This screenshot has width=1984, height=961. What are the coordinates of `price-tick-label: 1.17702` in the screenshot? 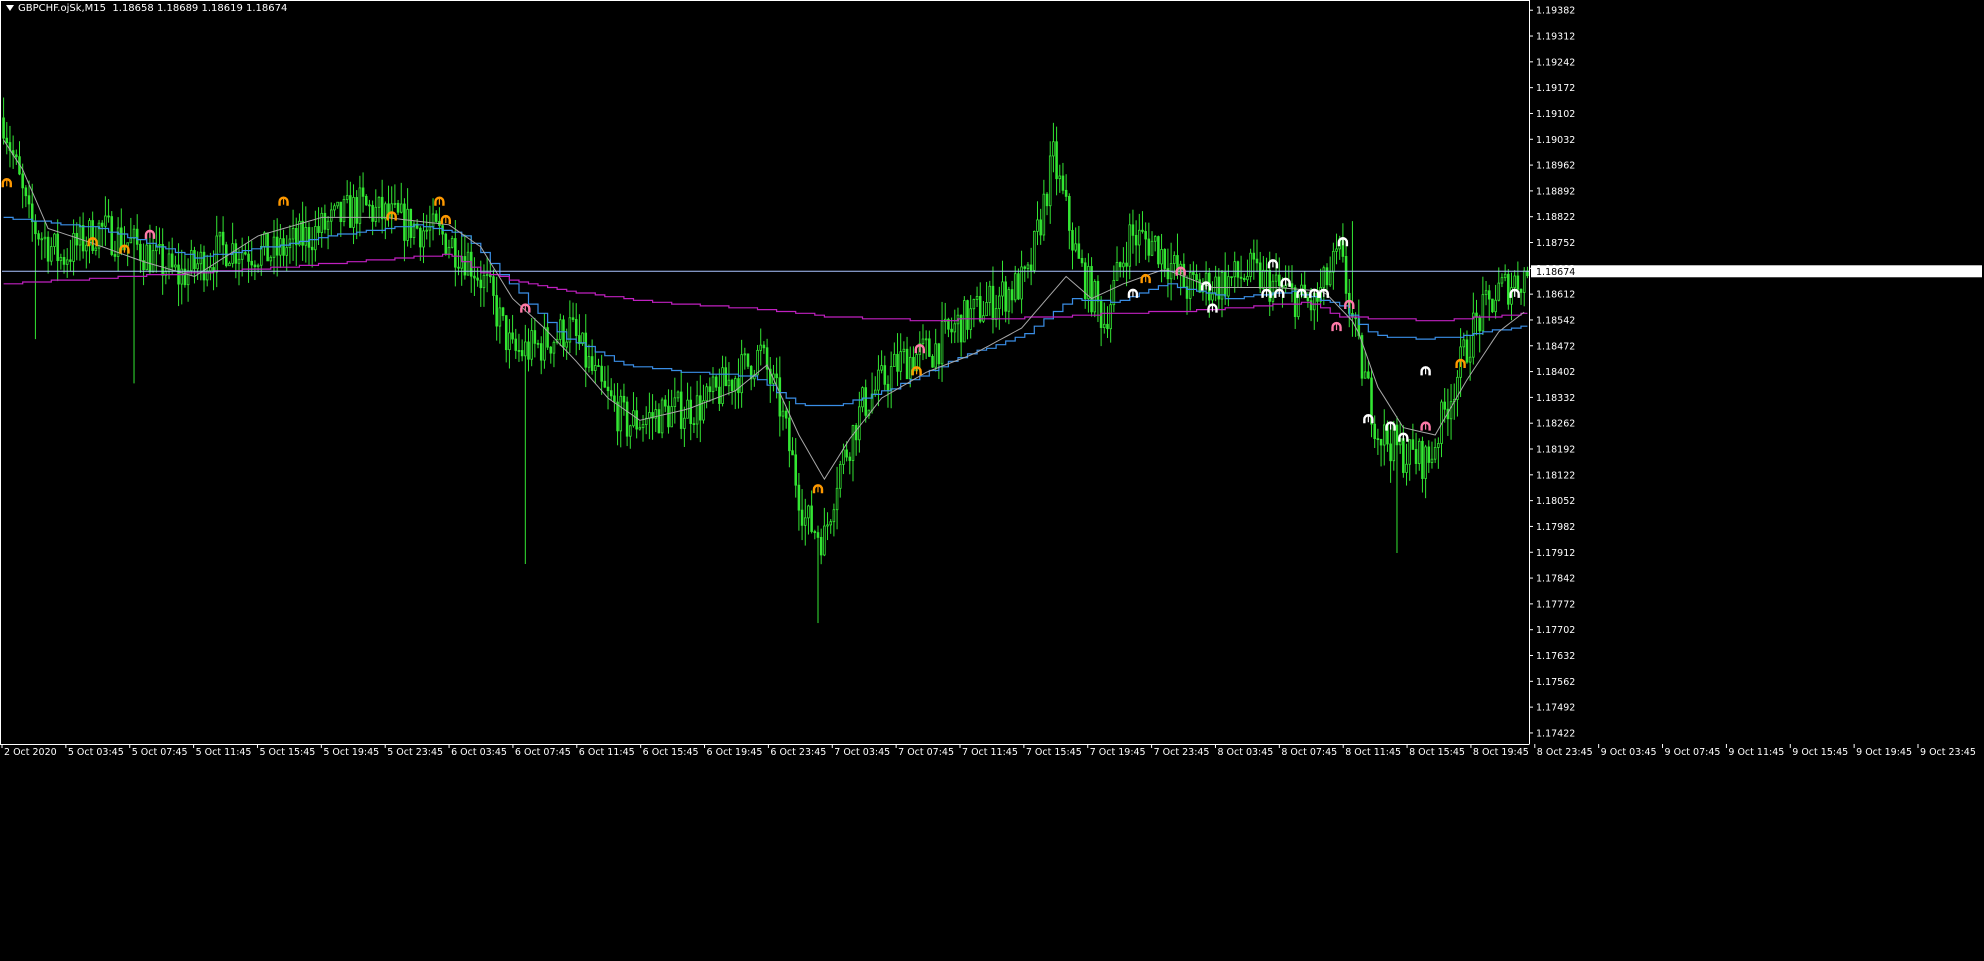 It's located at (1555, 630).